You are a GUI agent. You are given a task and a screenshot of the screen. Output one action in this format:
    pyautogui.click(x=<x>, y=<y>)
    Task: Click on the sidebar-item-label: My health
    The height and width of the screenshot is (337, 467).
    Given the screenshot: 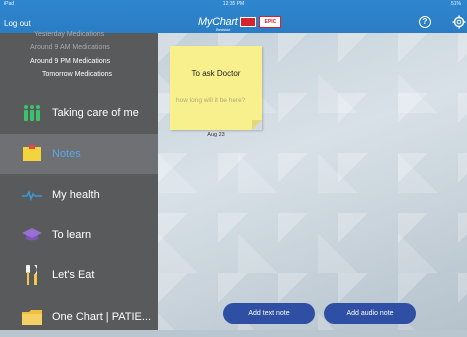 What is the action you would take?
    pyautogui.click(x=76, y=195)
    